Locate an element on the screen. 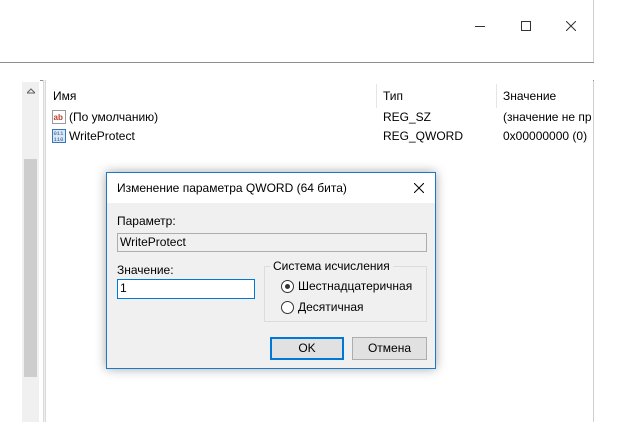 This screenshot has height=422, width=630. address-bar is located at coordinates (297, 71).